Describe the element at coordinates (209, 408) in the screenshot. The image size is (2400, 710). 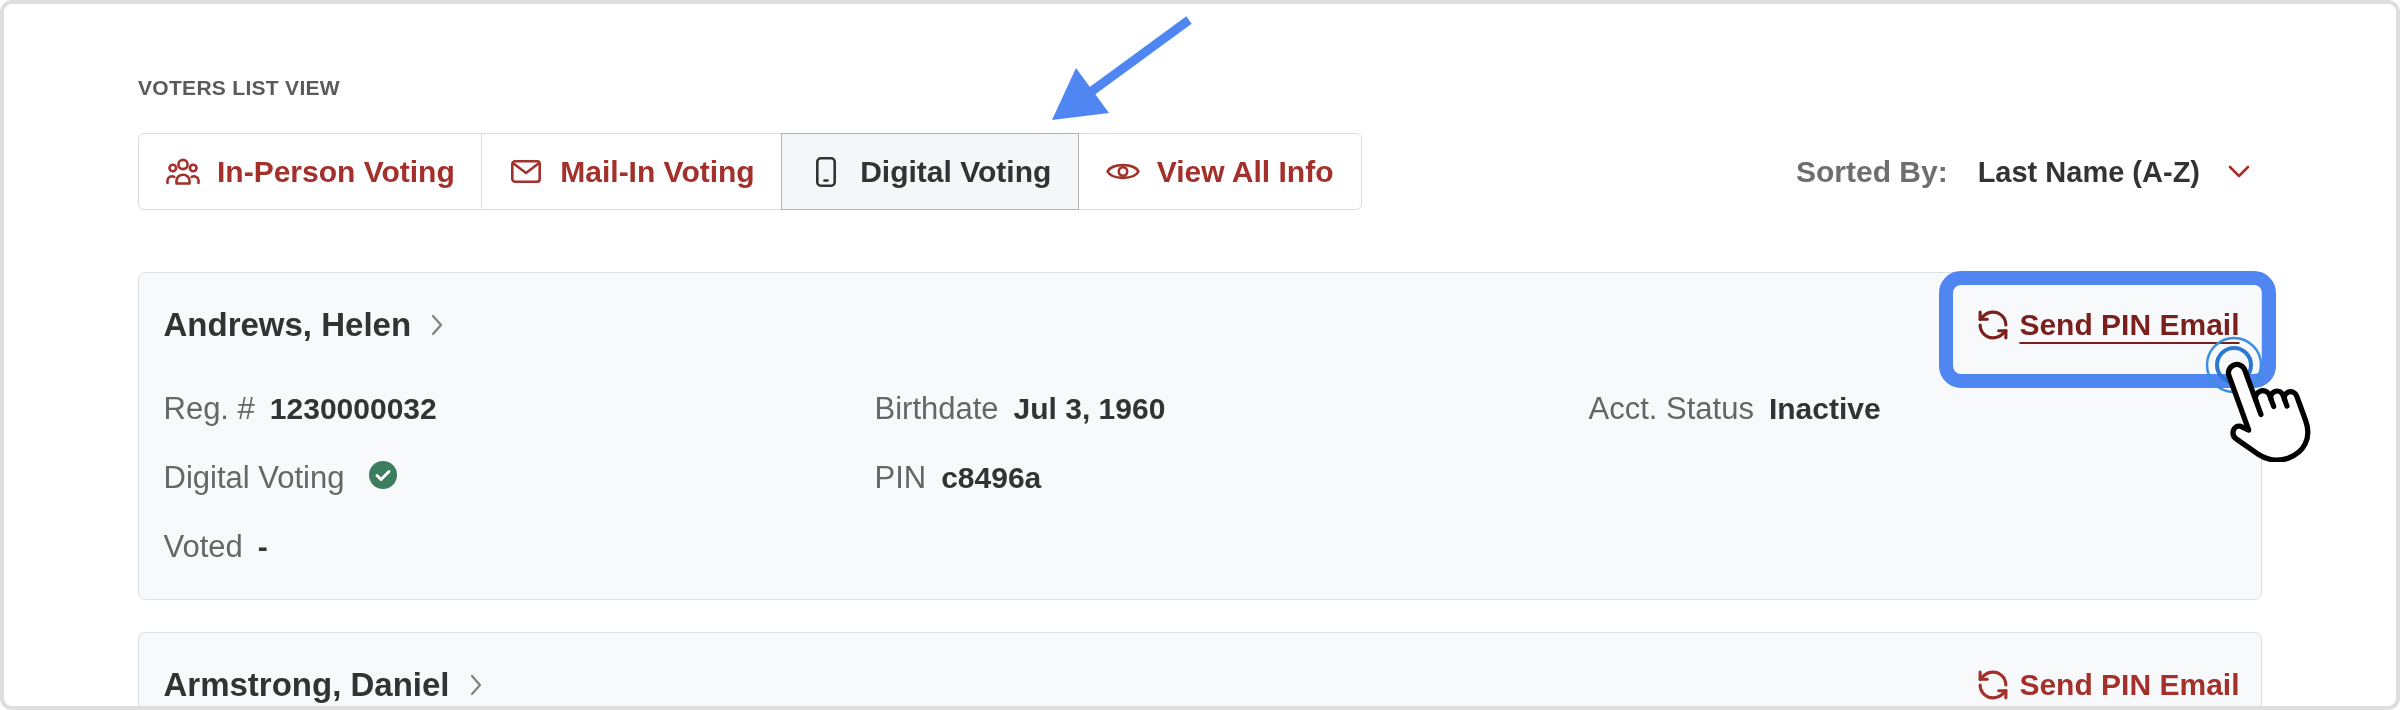
I see `field-label: Reg. #` at that location.